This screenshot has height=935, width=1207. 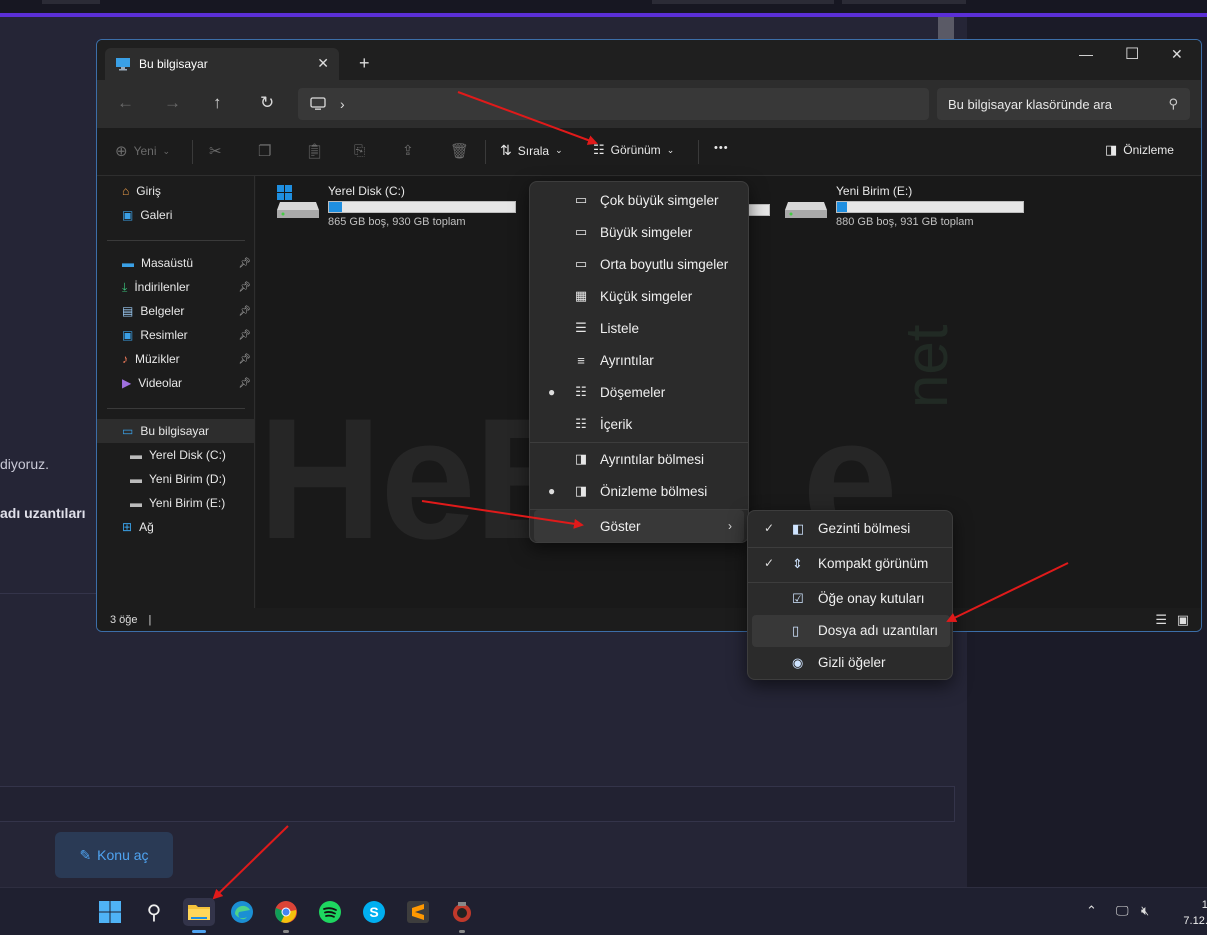 What do you see at coordinates (136, 479) in the screenshot?
I see `drive-icon: ▬` at bounding box center [136, 479].